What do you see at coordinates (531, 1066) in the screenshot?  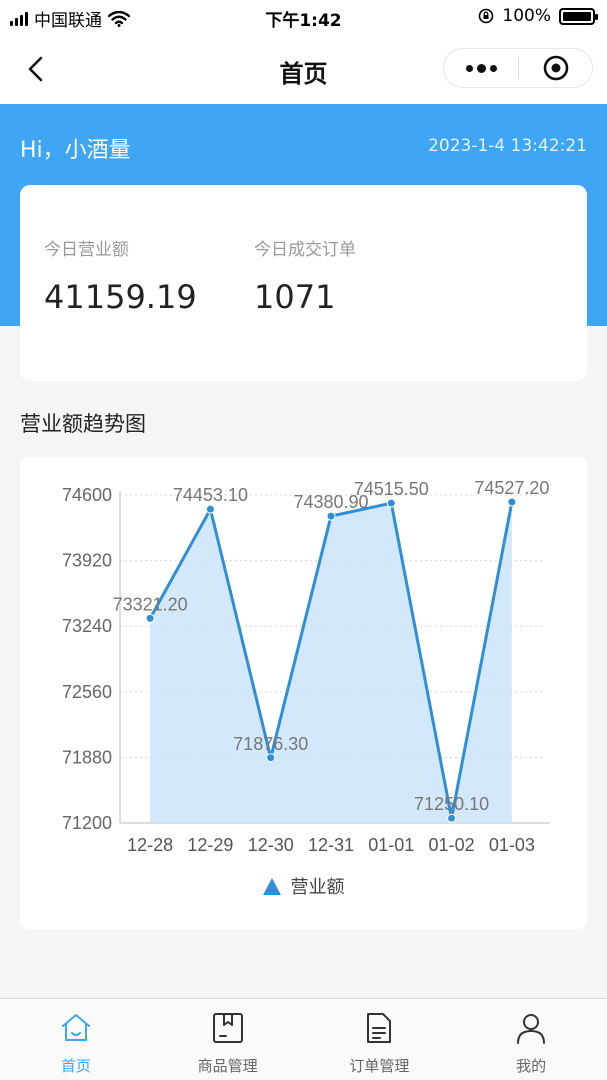 I see `tab-profile-label: 我的` at bounding box center [531, 1066].